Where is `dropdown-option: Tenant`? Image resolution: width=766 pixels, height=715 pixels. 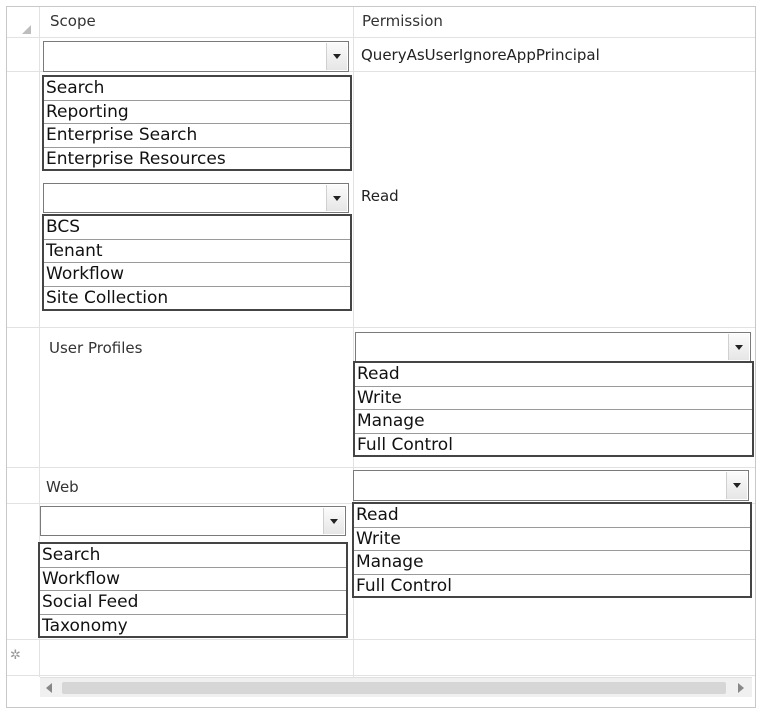
dropdown-option: Tenant is located at coordinates (197, 251).